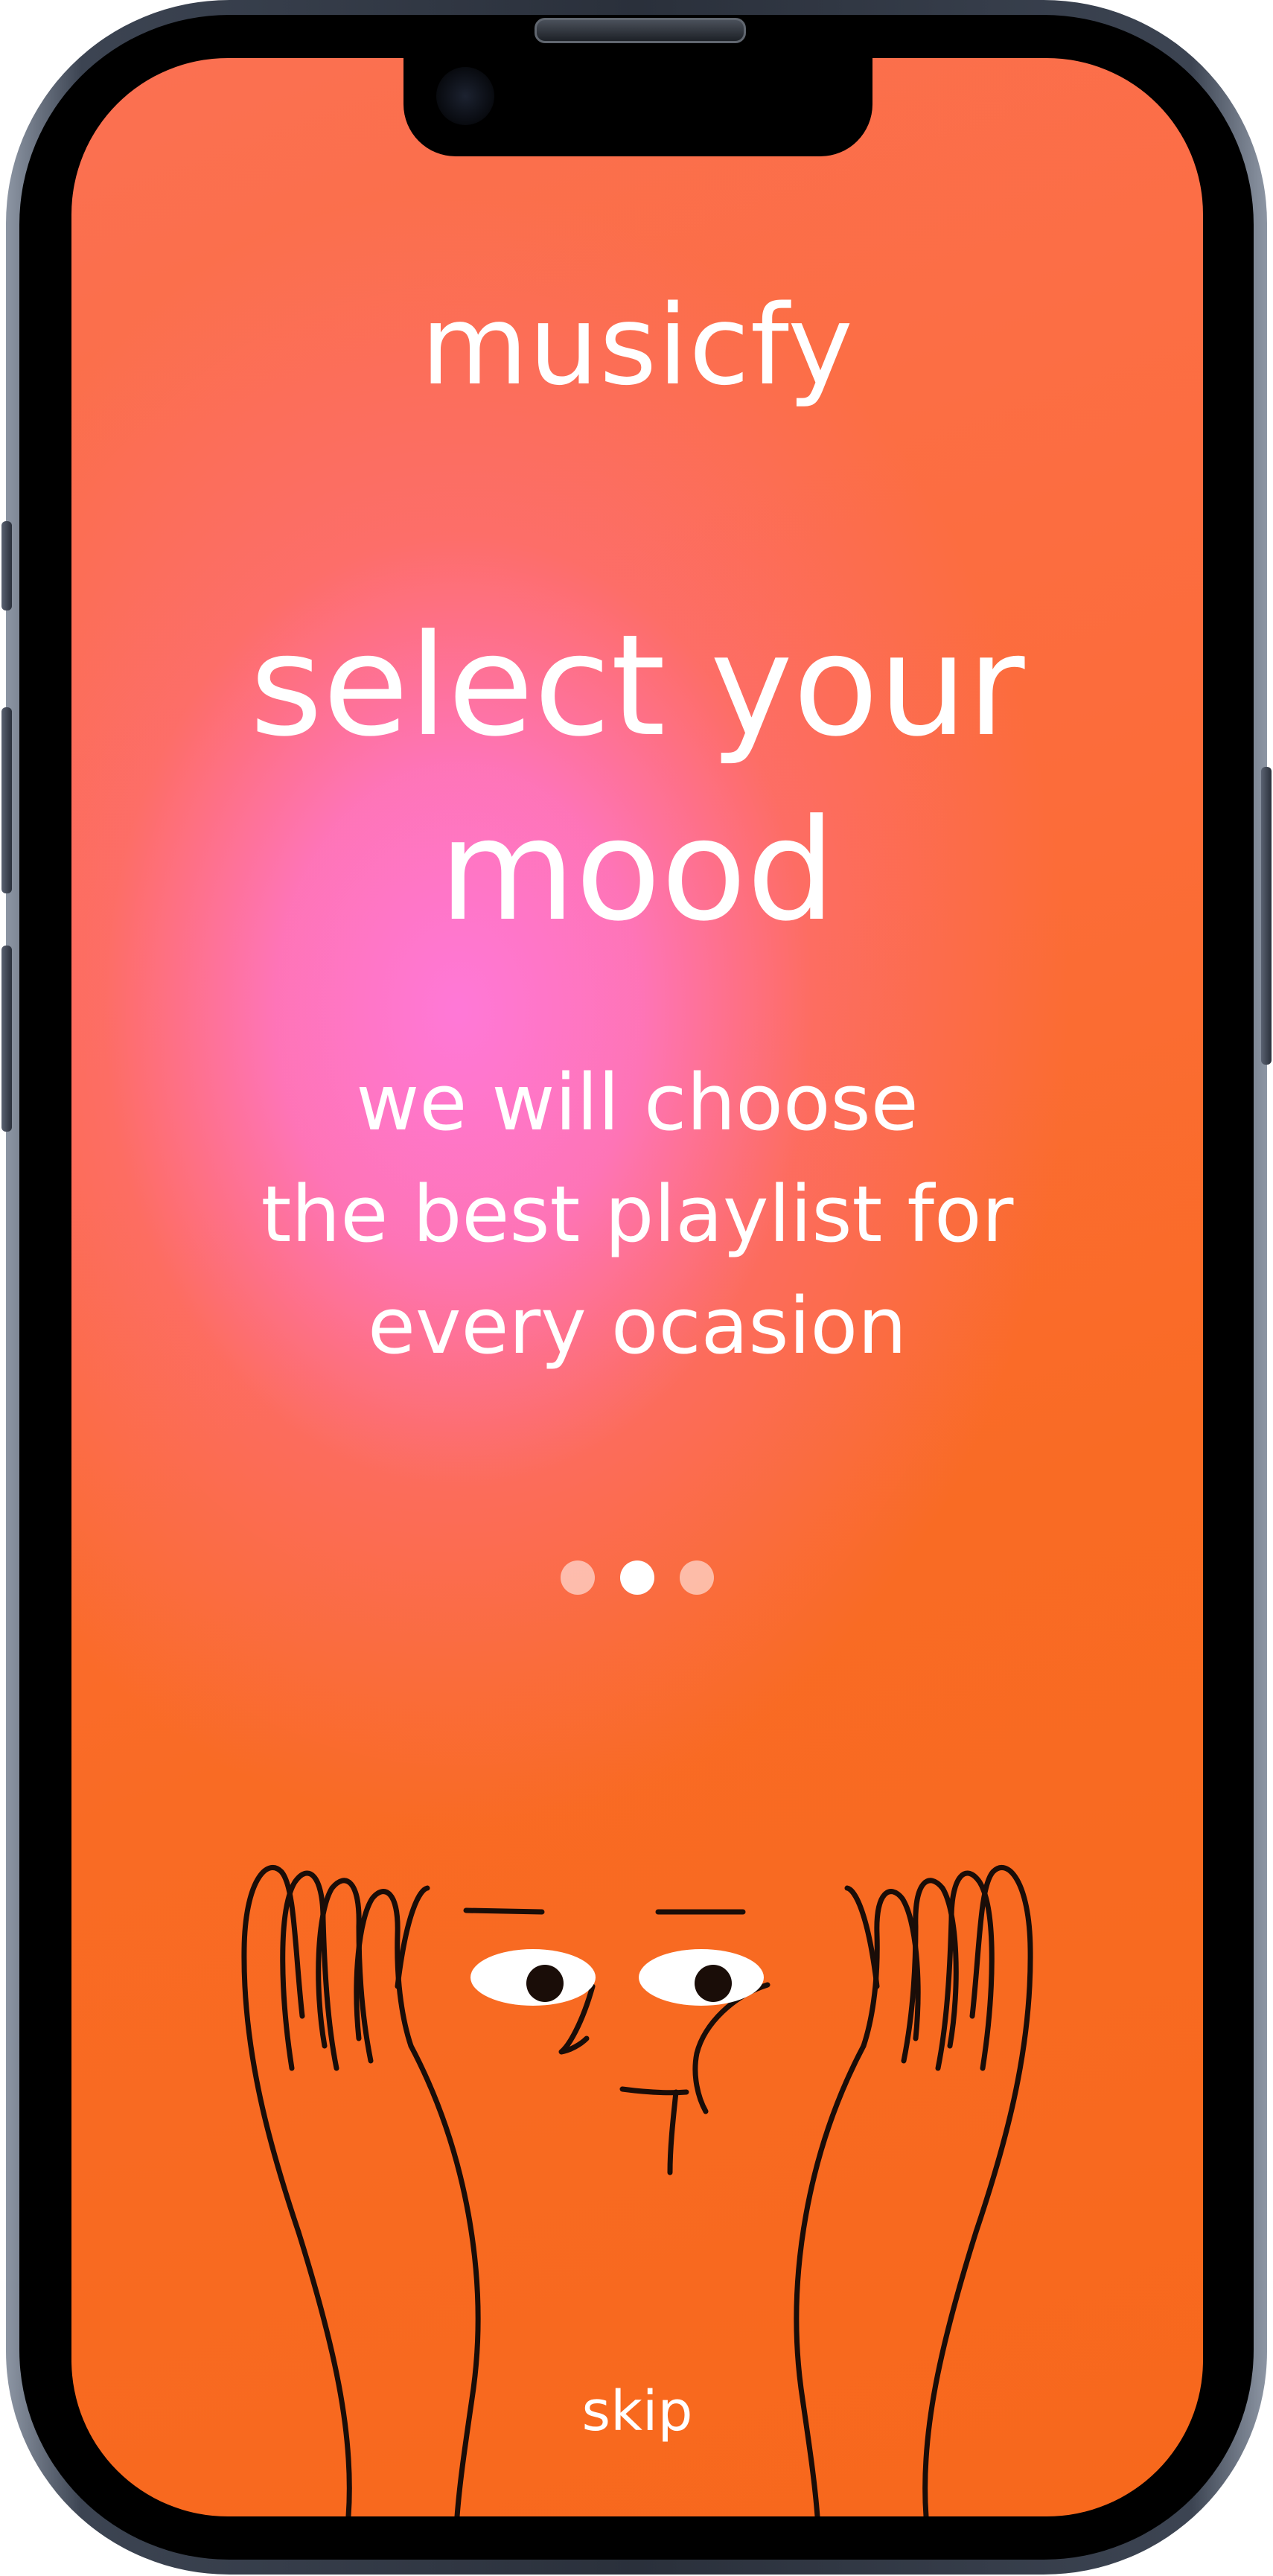 Image resolution: width=1273 pixels, height=2576 pixels. Describe the element at coordinates (465, 96) in the screenshot. I see `front-camera` at that location.